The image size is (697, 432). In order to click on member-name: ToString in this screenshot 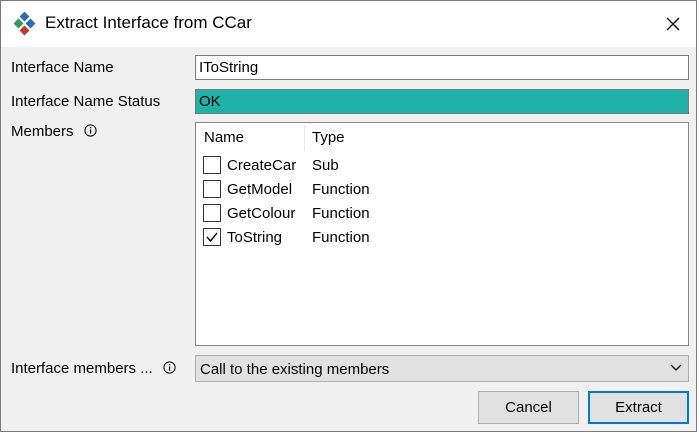, I will do `click(255, 237)`.